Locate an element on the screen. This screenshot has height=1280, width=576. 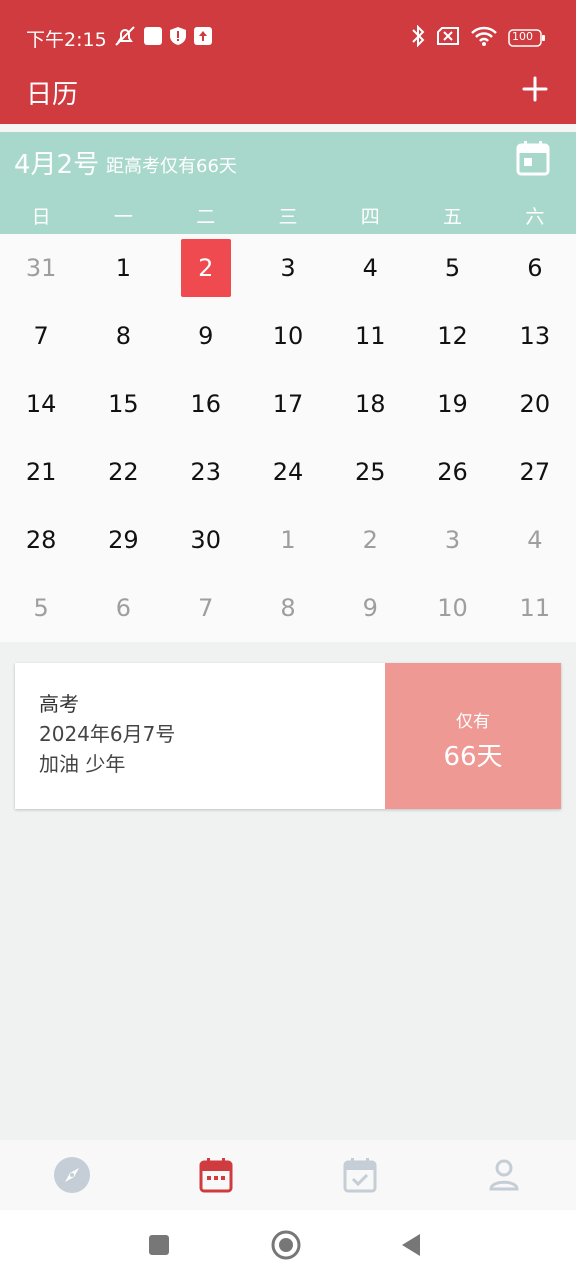
page-title: 日历 is located at coordinates (52, 95).